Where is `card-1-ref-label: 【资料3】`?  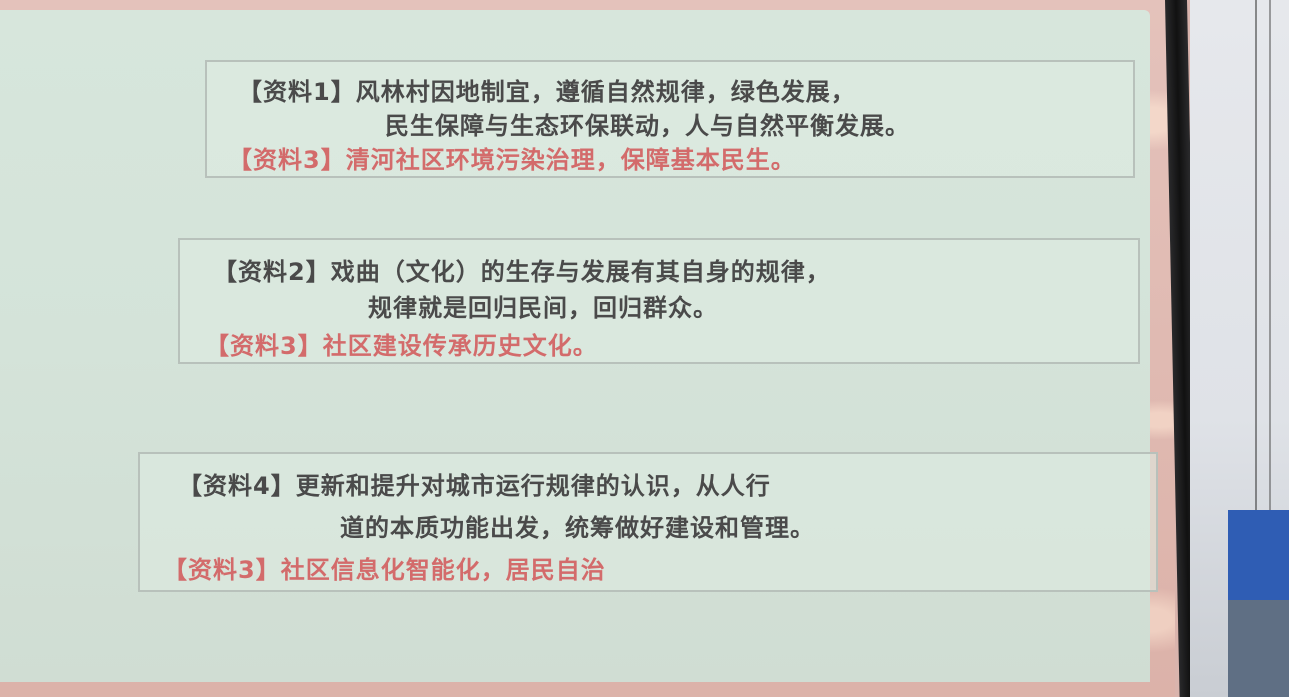 card-1-ref-label: 【资料3】 is located at coordinates (287, 160).